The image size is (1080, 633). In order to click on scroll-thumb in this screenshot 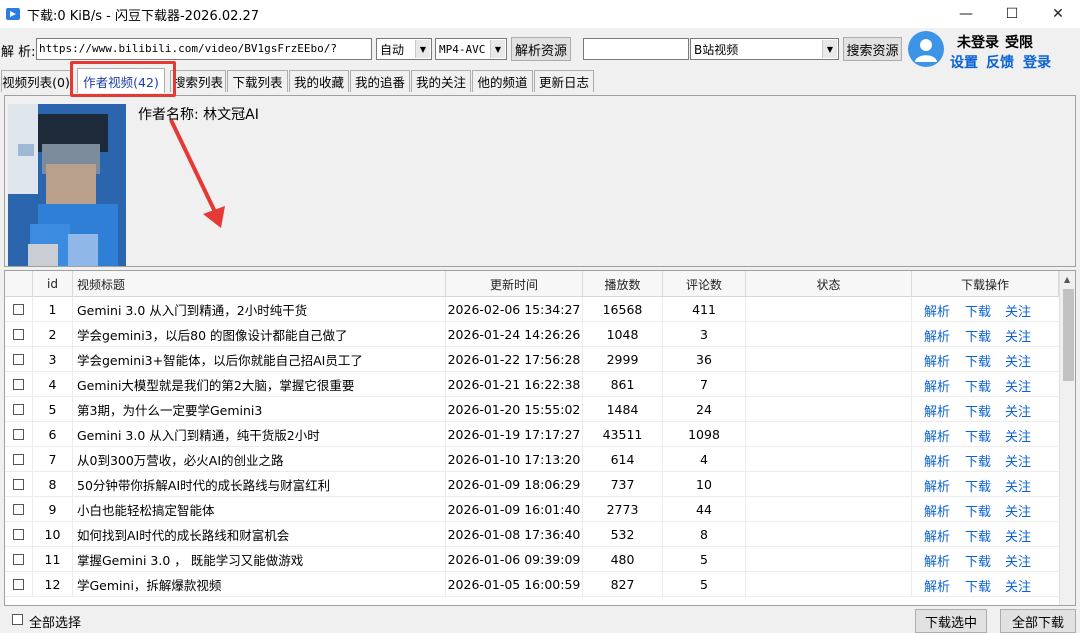, I will do `click(1068, 335)`.